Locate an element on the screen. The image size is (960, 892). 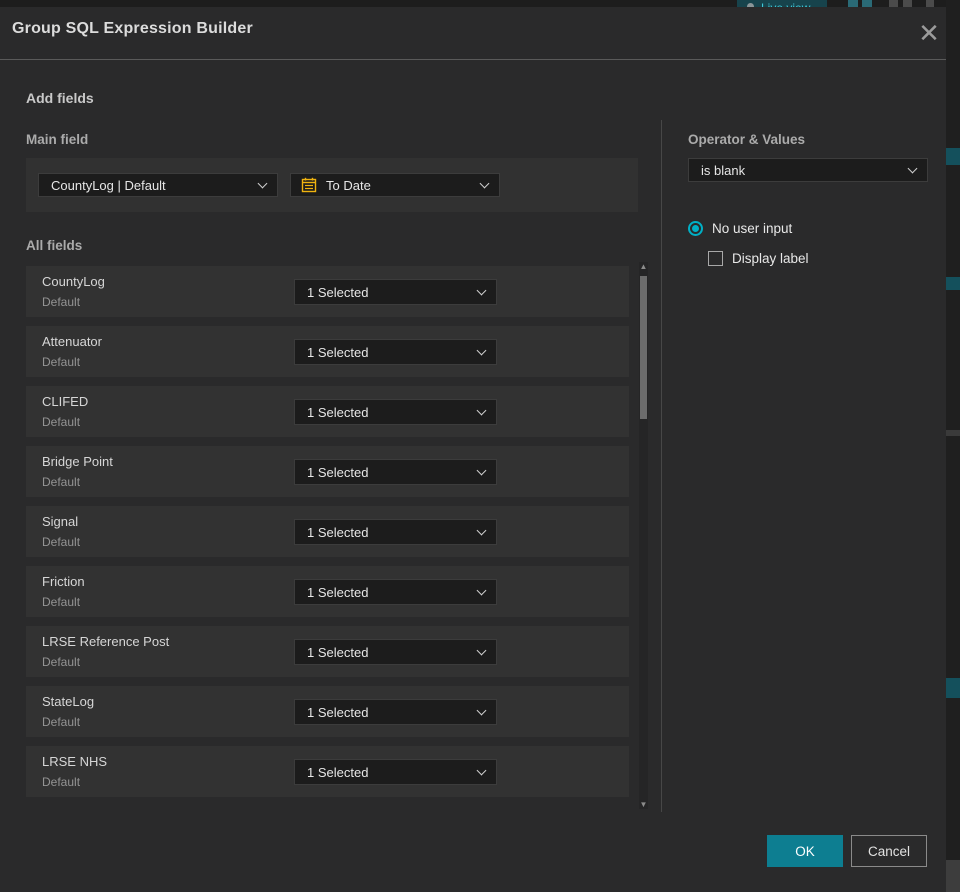
field-row: StateLog Default 1 Selected is located at coordinates (327, 711).